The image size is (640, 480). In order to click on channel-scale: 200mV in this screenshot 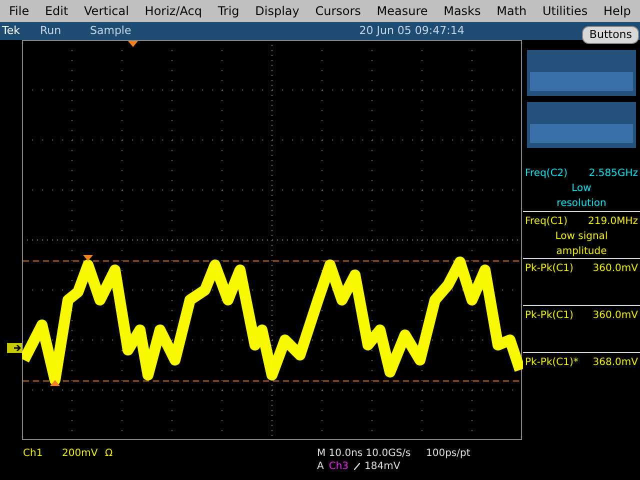, I will do `click(80, 454)`.